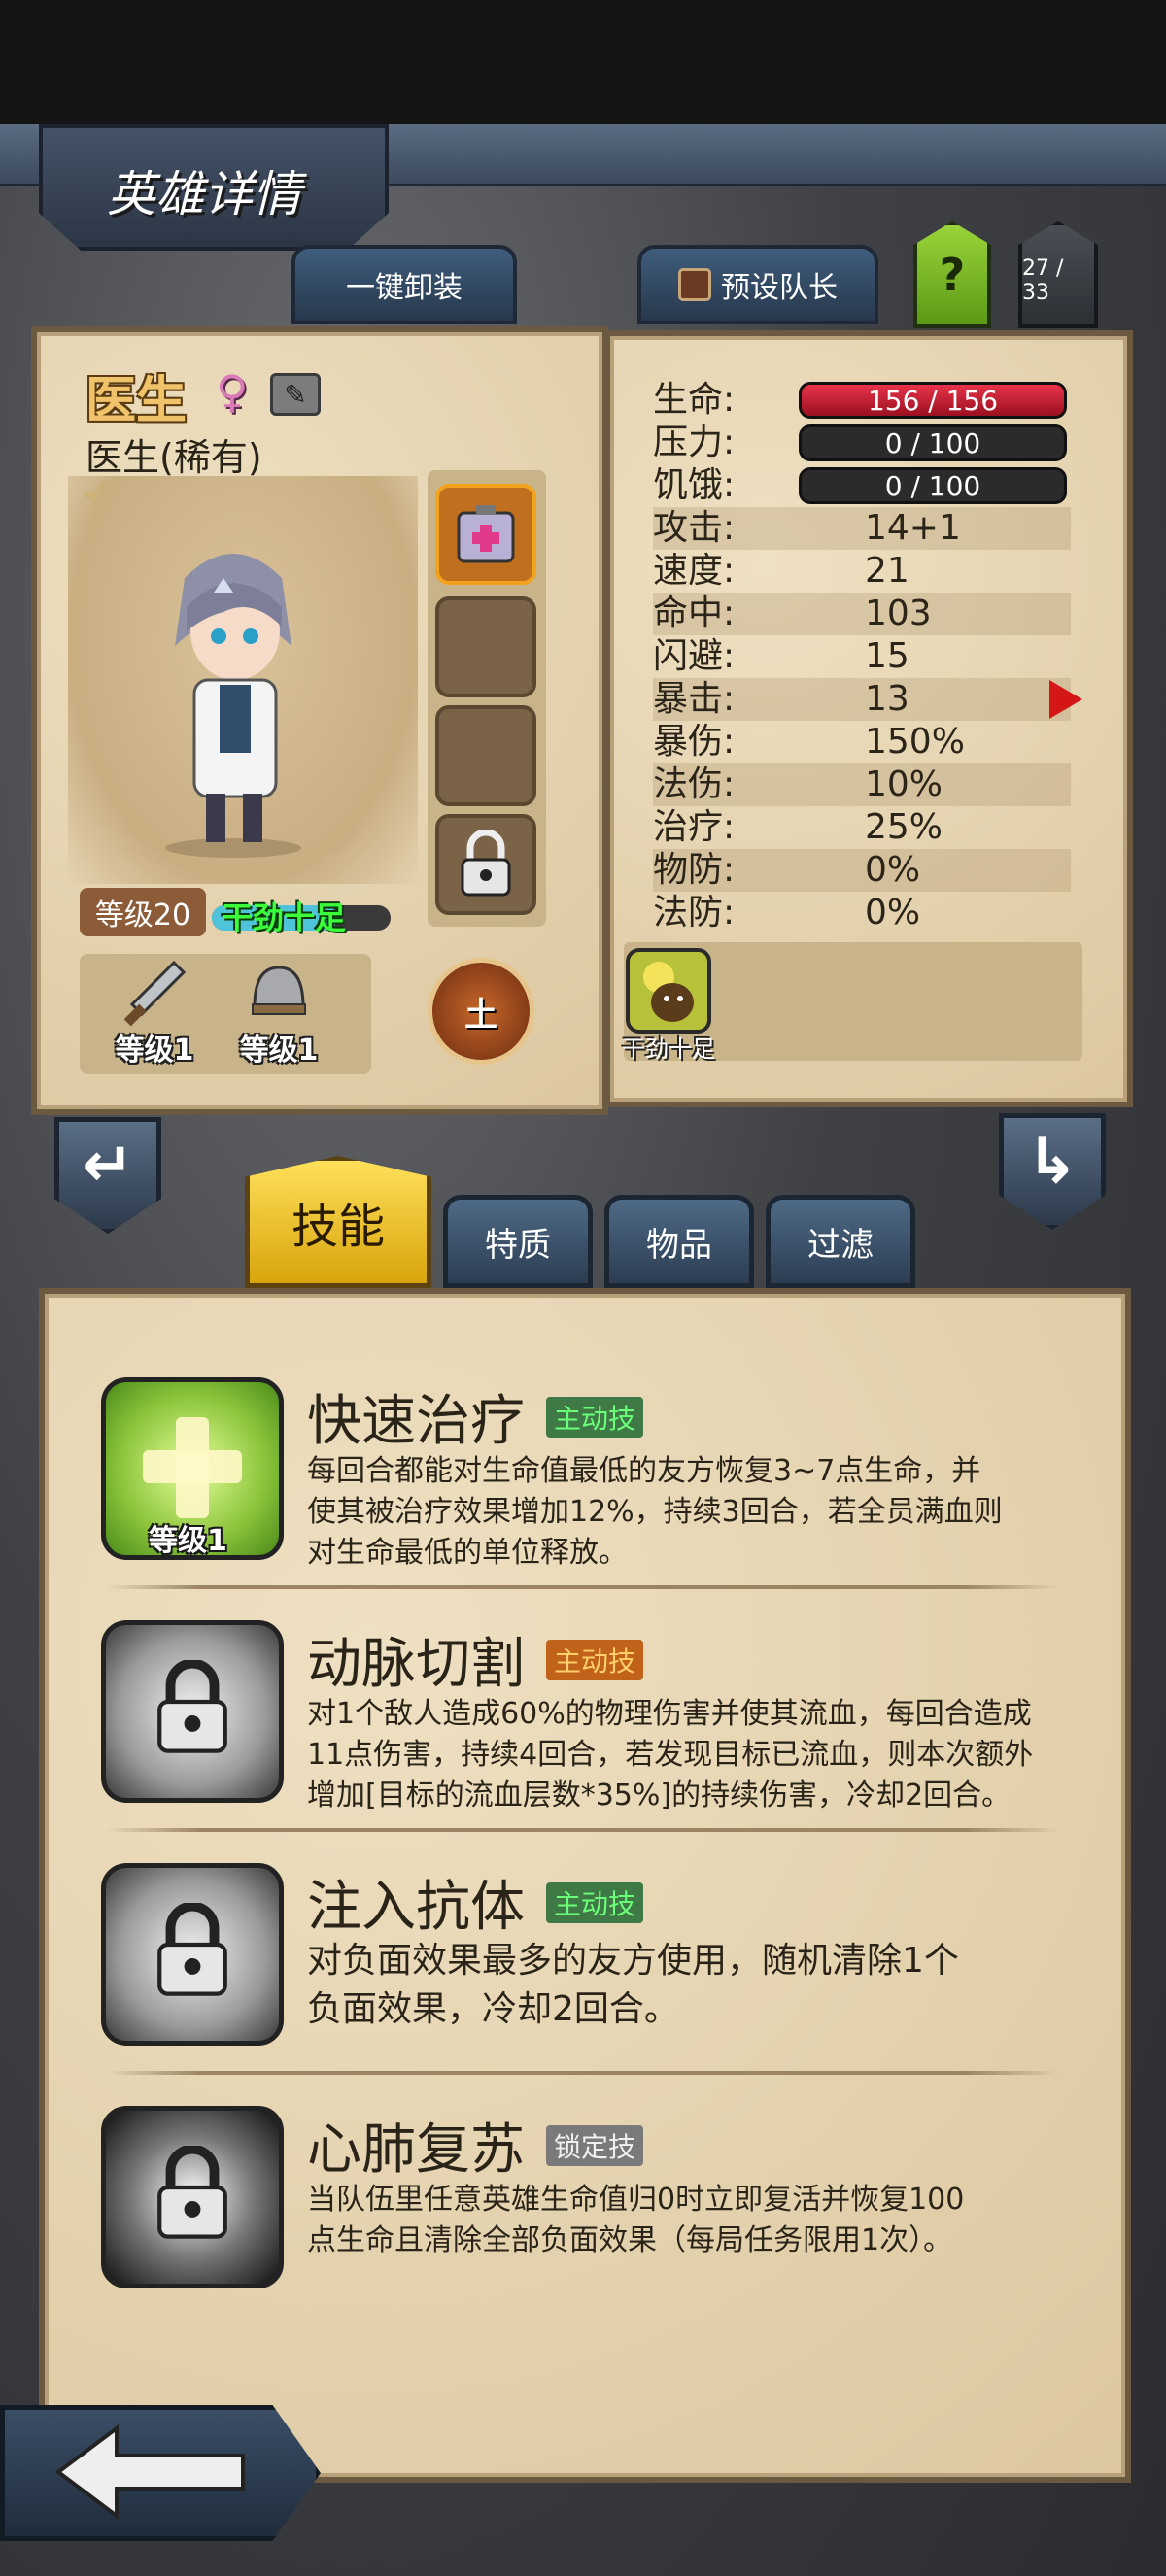 The width and height of the screenshot is (1166, 2576). I want to click on stat-label: 治疗:, so click(694, 827).